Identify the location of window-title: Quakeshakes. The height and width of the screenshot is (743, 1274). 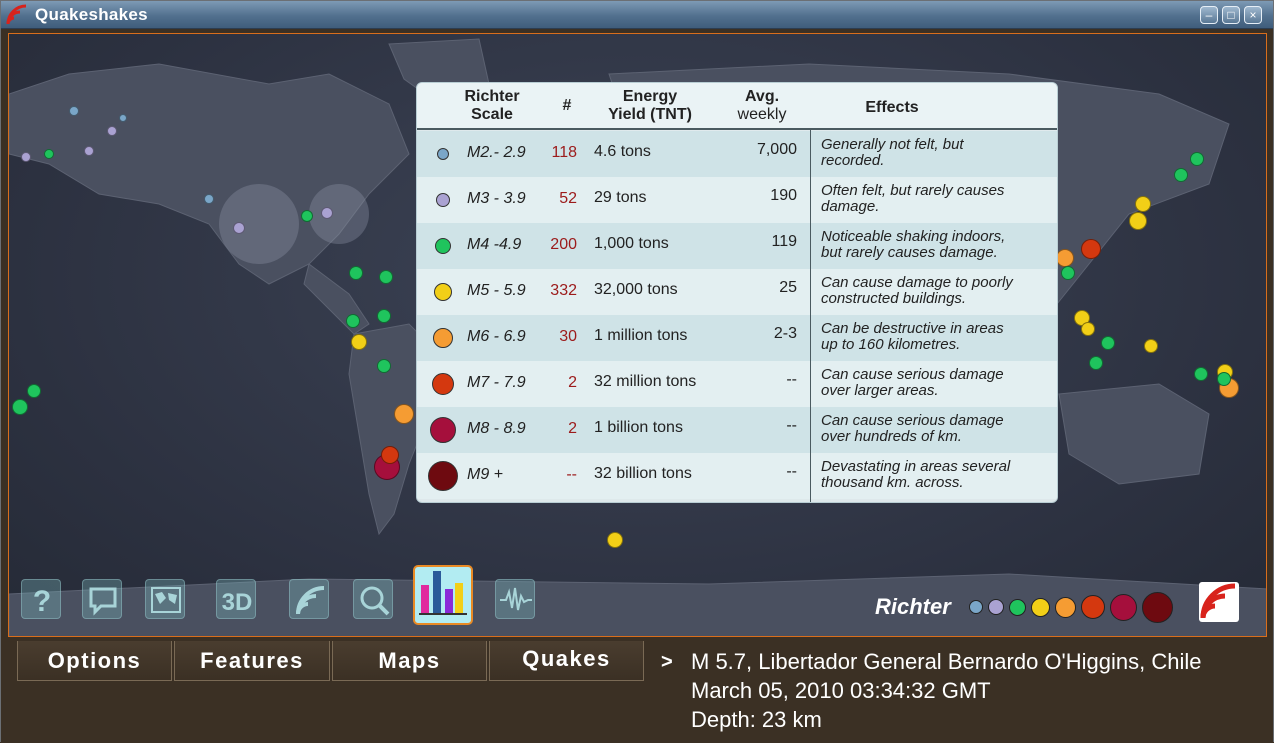
(91, 14).